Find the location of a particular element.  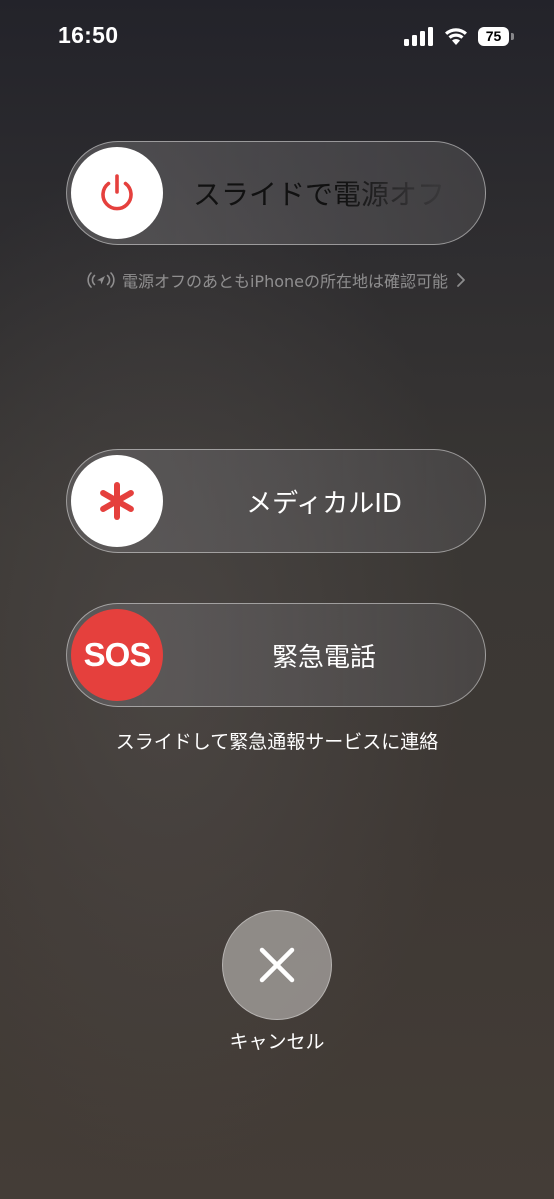

battery-icon: 75 is located at coordinates (493, 36).